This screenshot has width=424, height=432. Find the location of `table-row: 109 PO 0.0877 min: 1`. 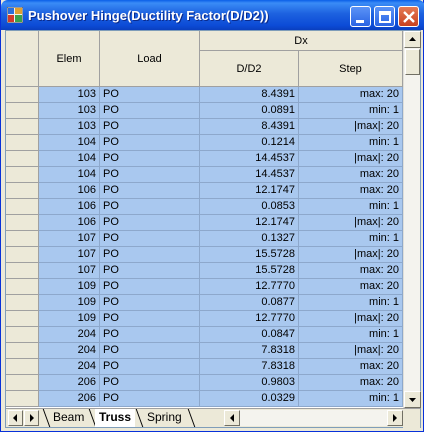

table-row: 109 PO 0.0877 min: 1 is located at coordinates (204, 303).